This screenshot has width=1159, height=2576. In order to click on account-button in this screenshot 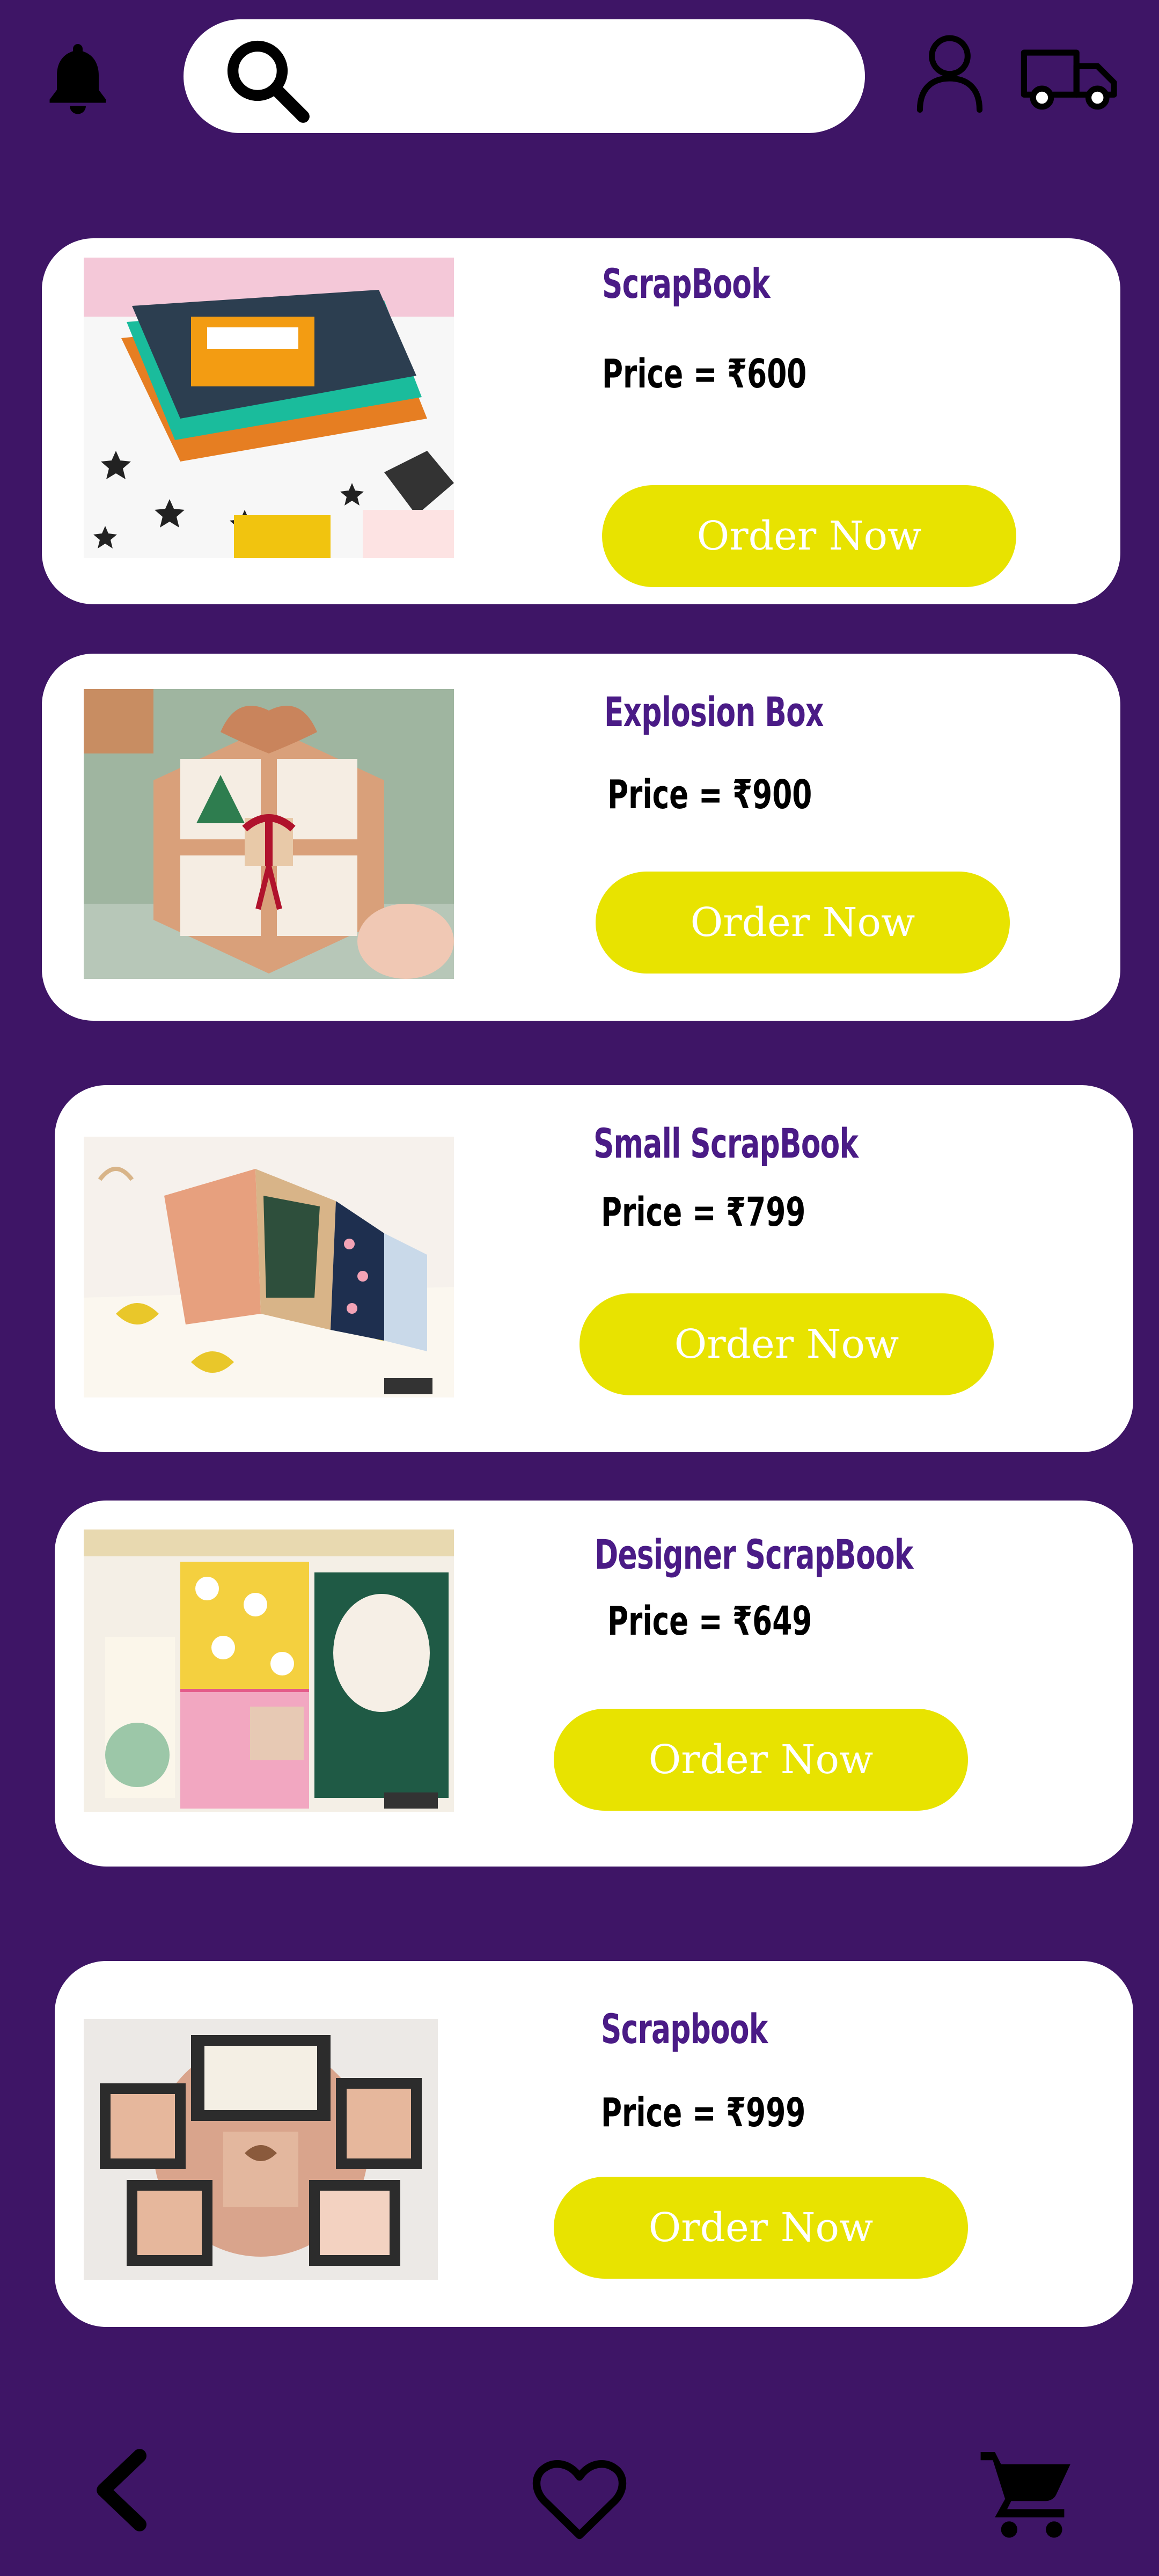, I will do `click(950, 72)`.